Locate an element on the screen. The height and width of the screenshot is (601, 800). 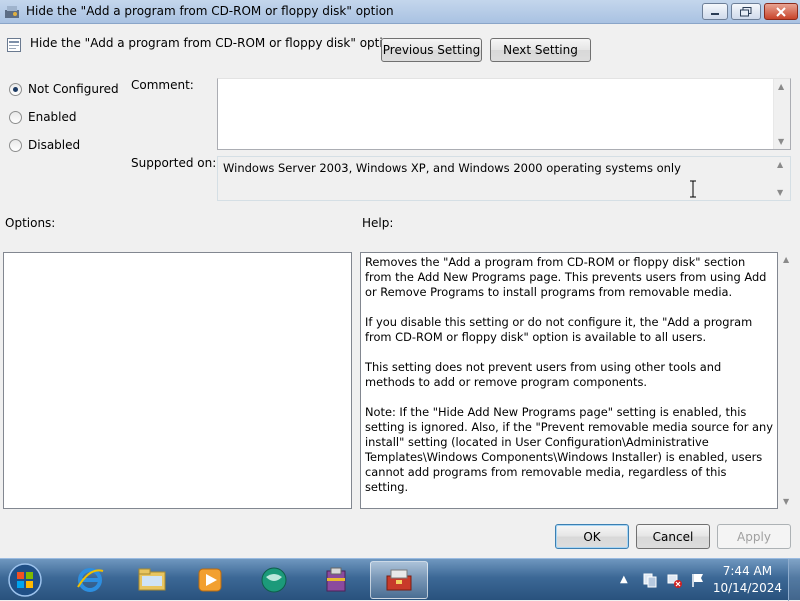
comment-scrollbar: ▲ ▼ is located at coordinates (781, 114).